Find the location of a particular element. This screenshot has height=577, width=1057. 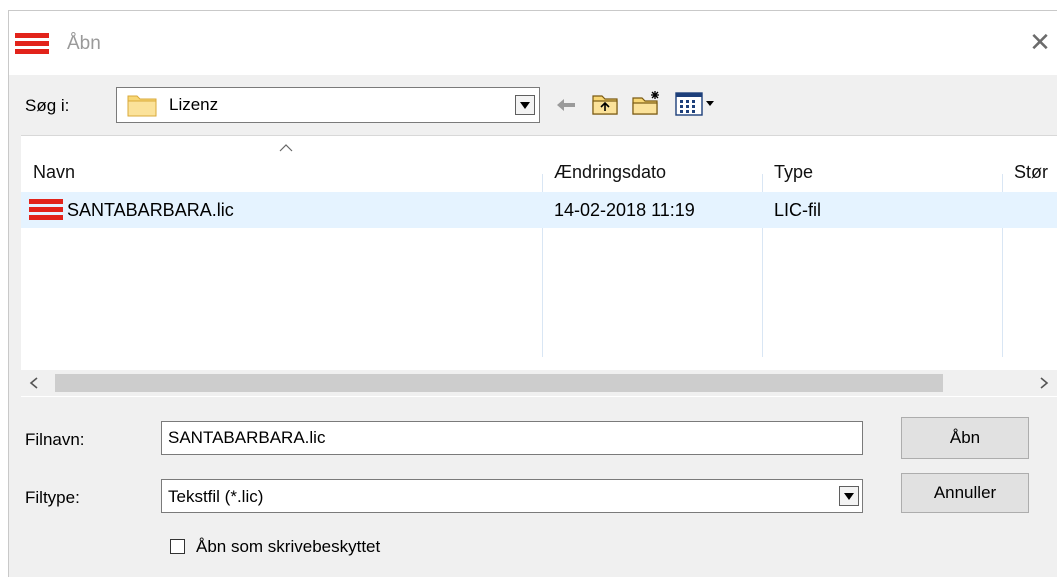

scrollbar-thumb is located at coordinates (499, 383).